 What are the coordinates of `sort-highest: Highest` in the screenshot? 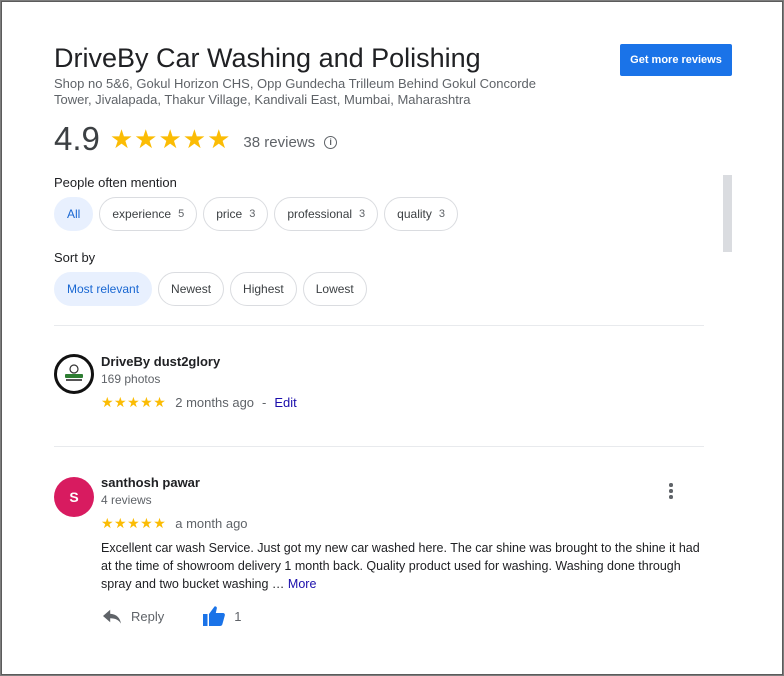 It's located at (263, 289).